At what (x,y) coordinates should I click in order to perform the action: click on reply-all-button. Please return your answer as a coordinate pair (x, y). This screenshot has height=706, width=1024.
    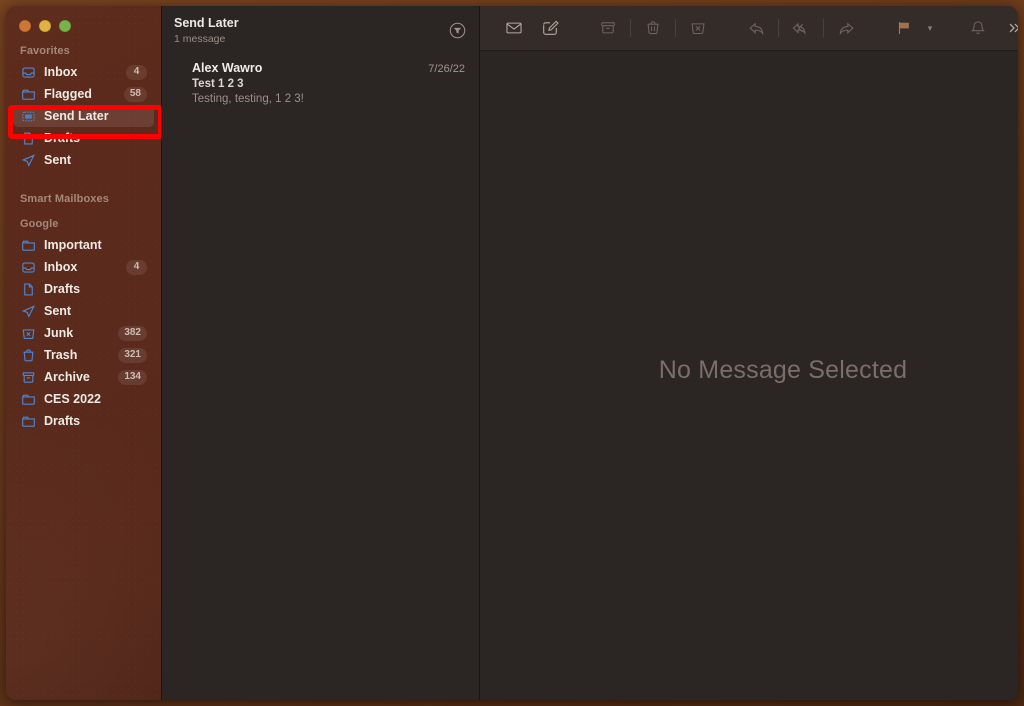
    Looking at the image, I should click on (801, 28).